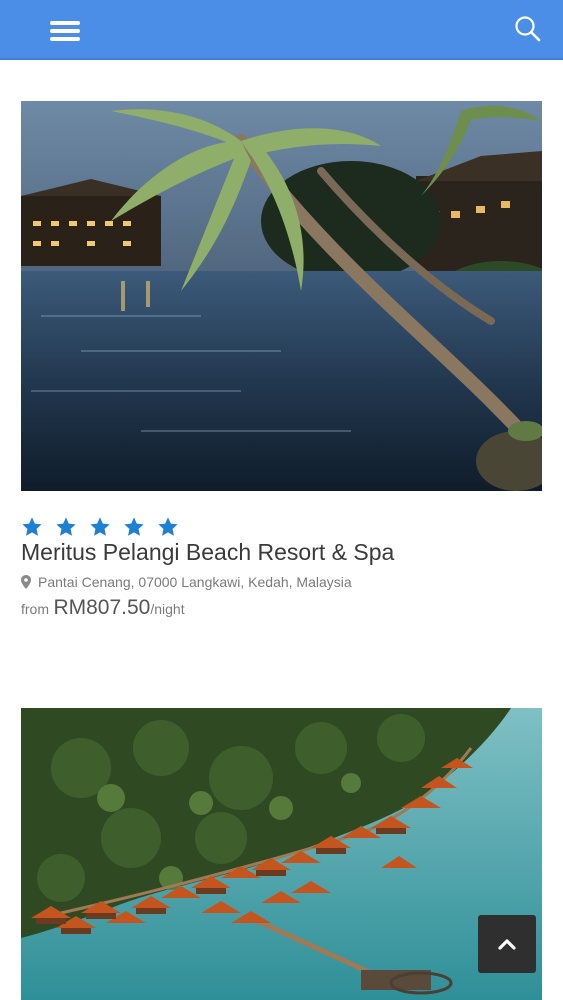  I want to click on top-navigation-bar, so click(281, 30).